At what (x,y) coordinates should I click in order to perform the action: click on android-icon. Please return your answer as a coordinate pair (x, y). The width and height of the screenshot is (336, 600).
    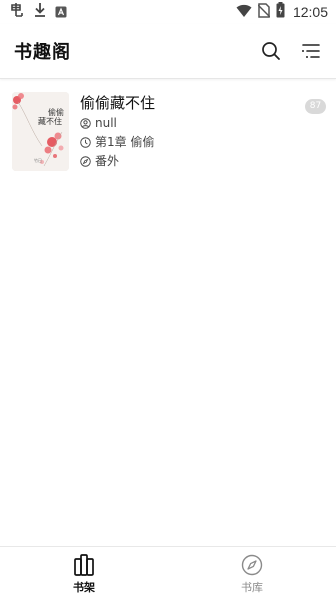
    Looking at the image, I should click on (61, 12).